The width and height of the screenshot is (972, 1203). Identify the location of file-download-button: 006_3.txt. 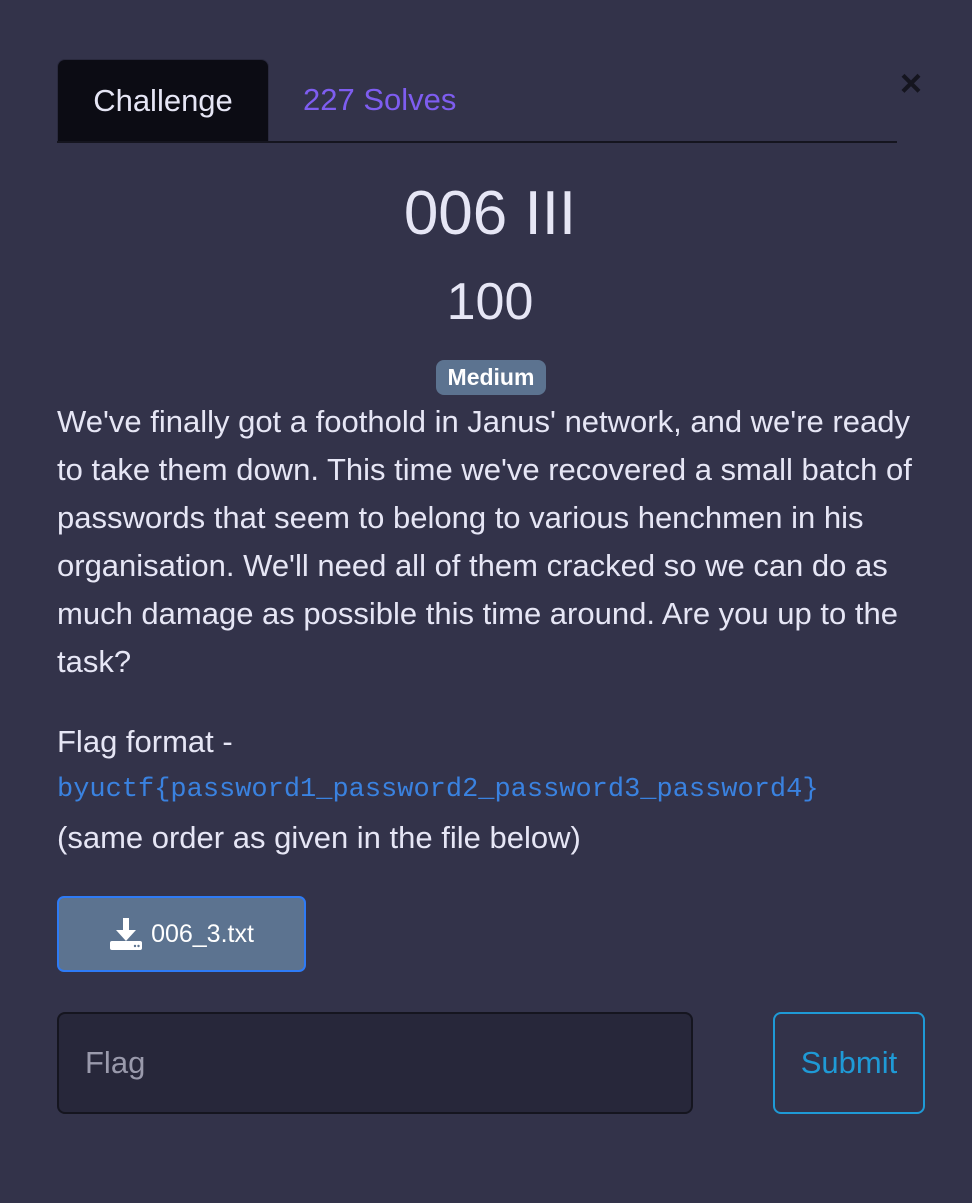
(181, 934).